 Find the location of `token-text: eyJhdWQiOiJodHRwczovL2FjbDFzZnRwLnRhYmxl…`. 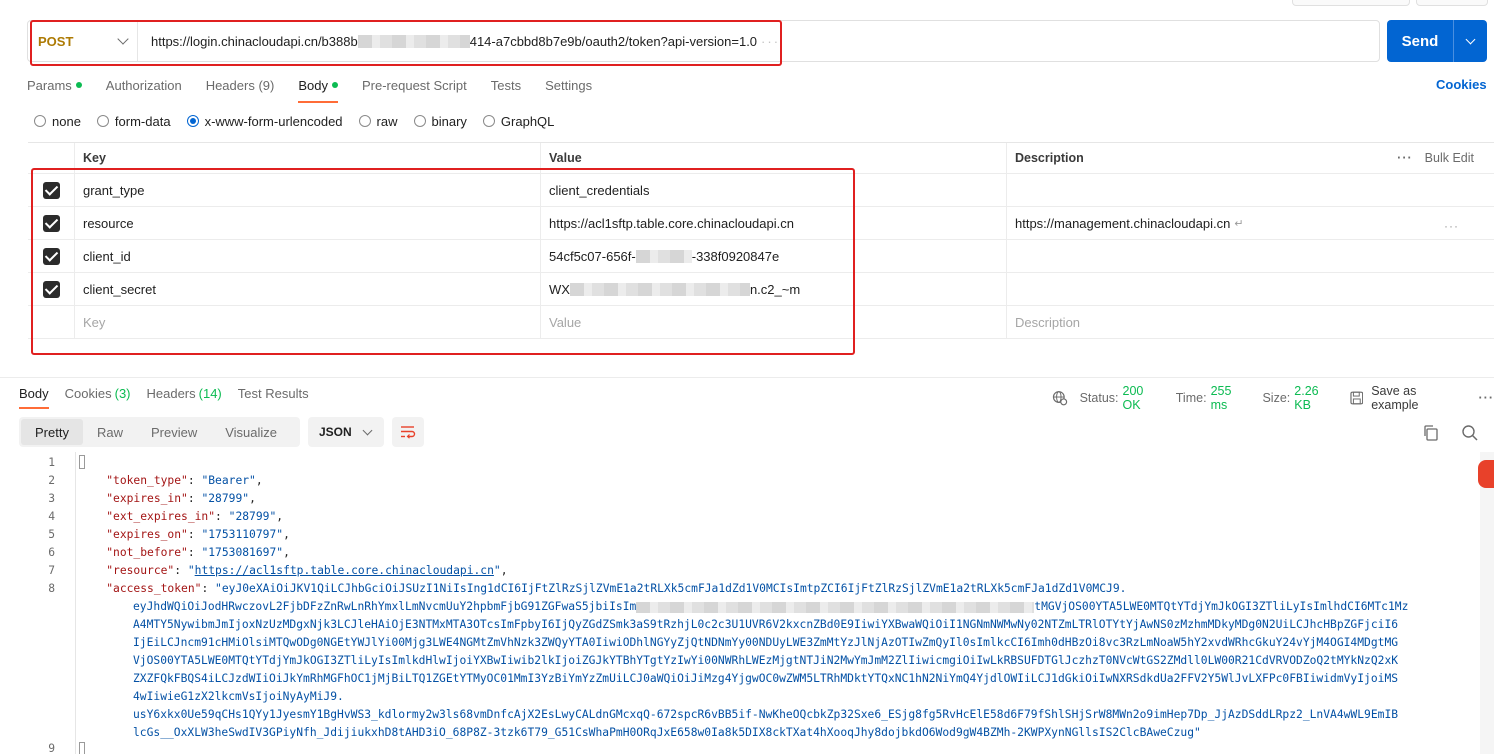

token-text: eyJhdWQiOiJodHRwczovL2FjbDFzZnRwLnRhYmxl… is located at coordinates (385, 606).